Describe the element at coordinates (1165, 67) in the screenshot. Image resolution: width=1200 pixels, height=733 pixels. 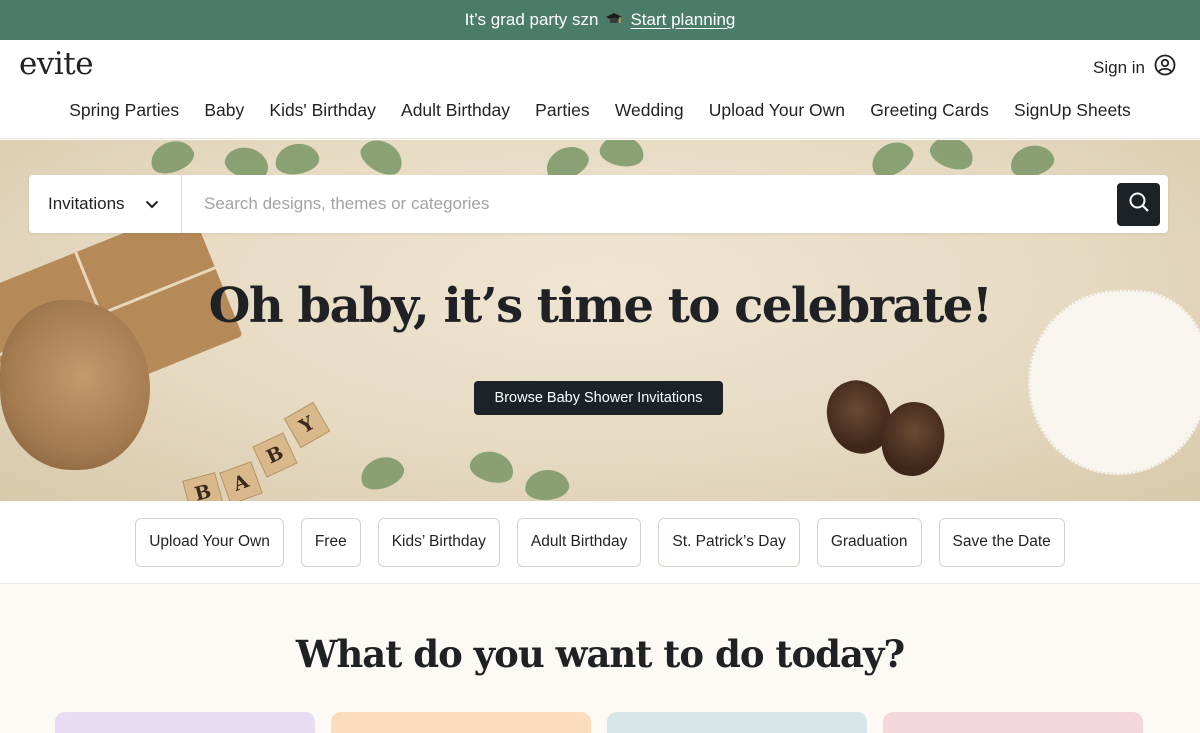
I see `user-icon` at that location.